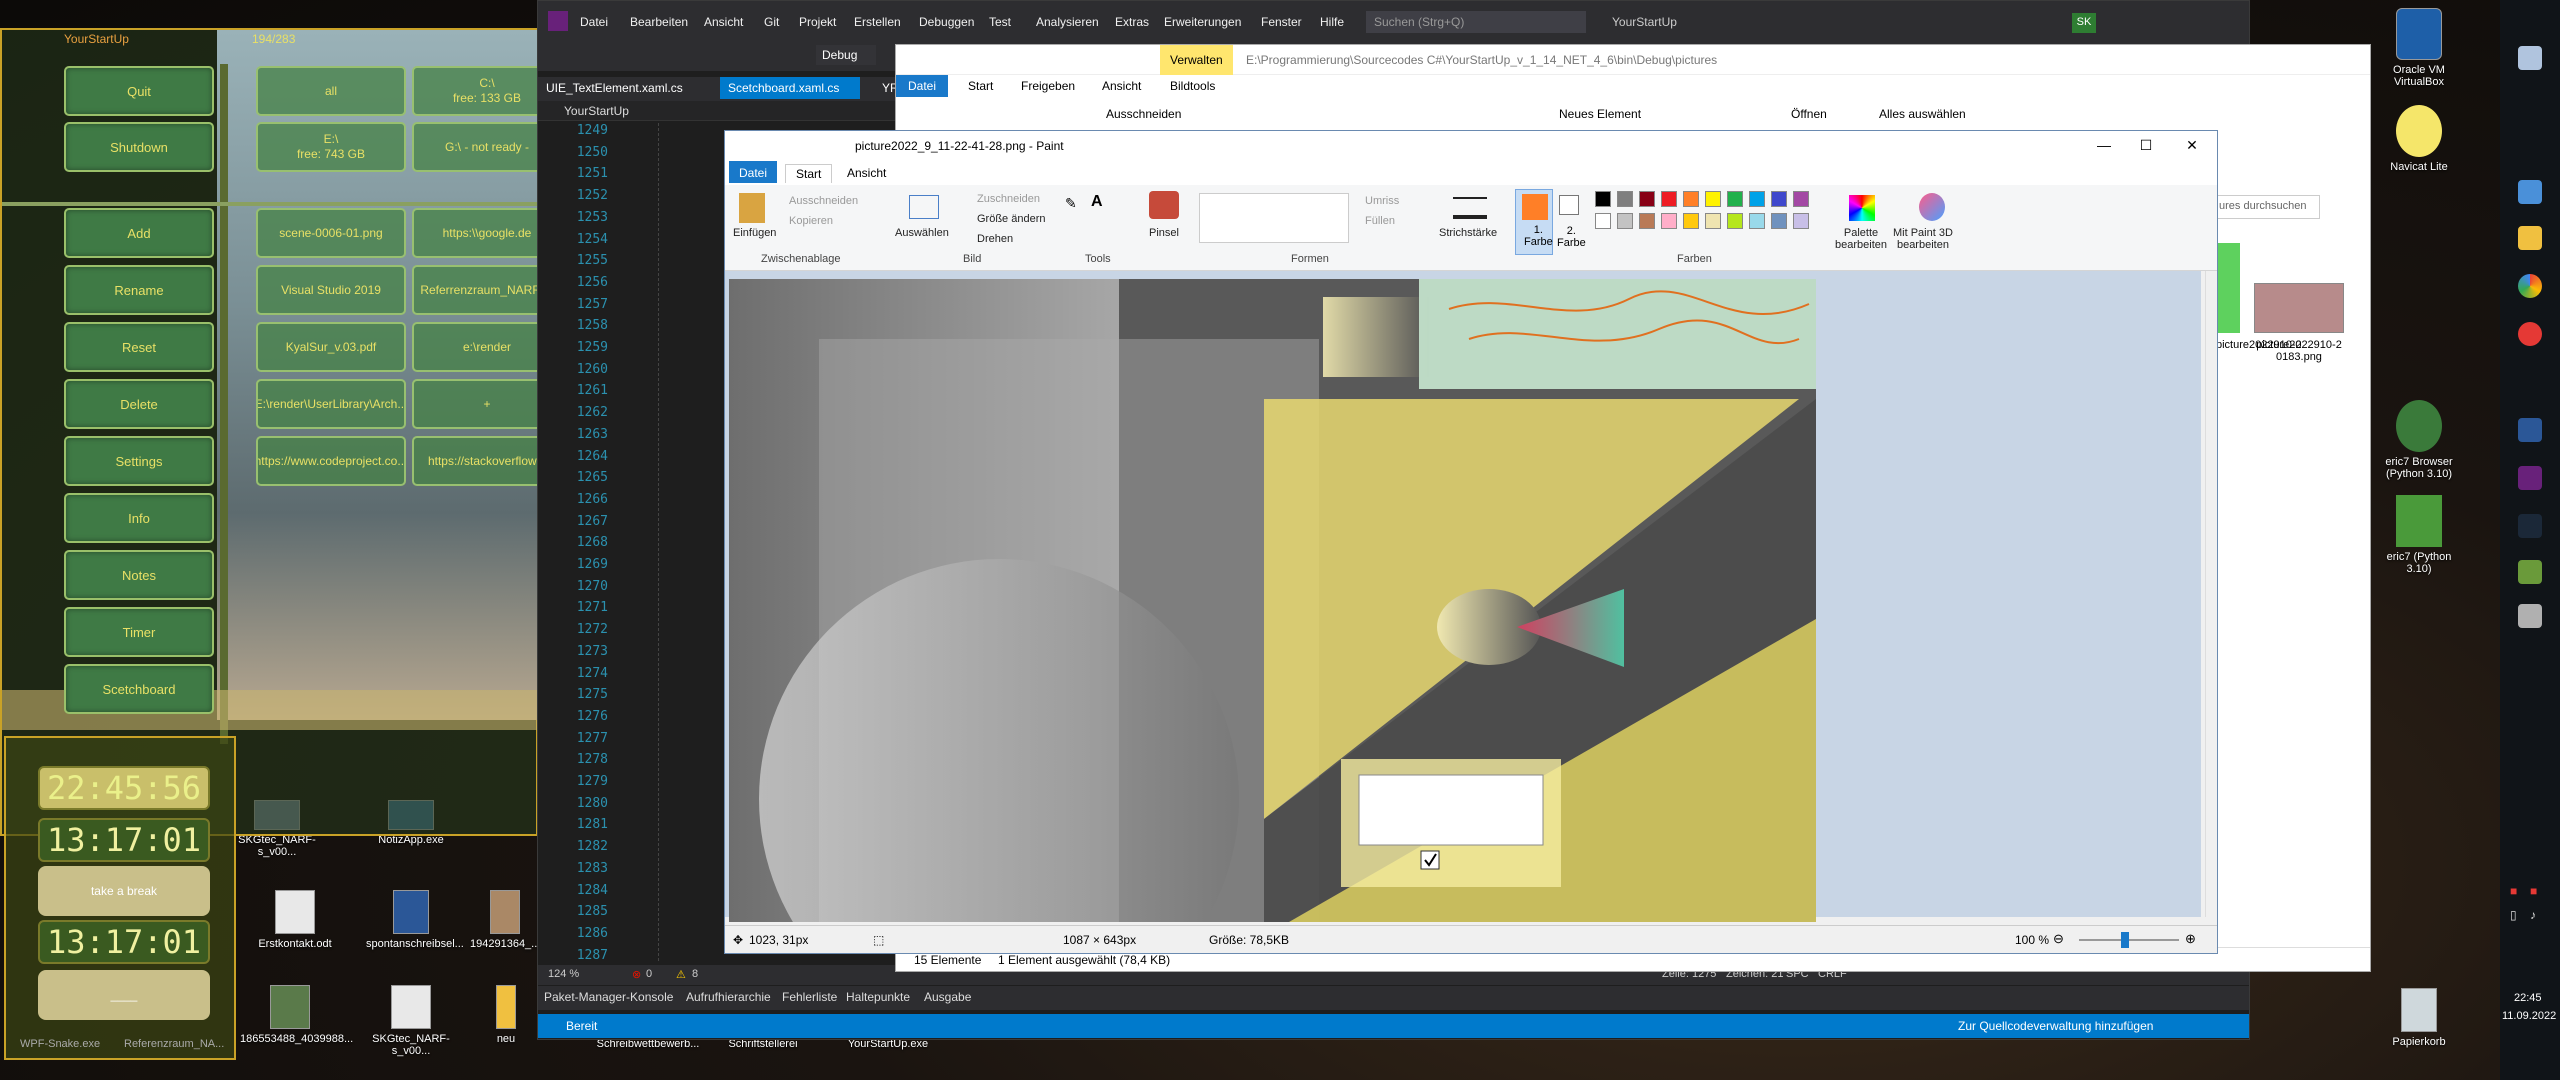 Image resolution: width=2560 pixels, height=1080 pixels. I want to click on menu-extras: Extras, so click(1132, 22).